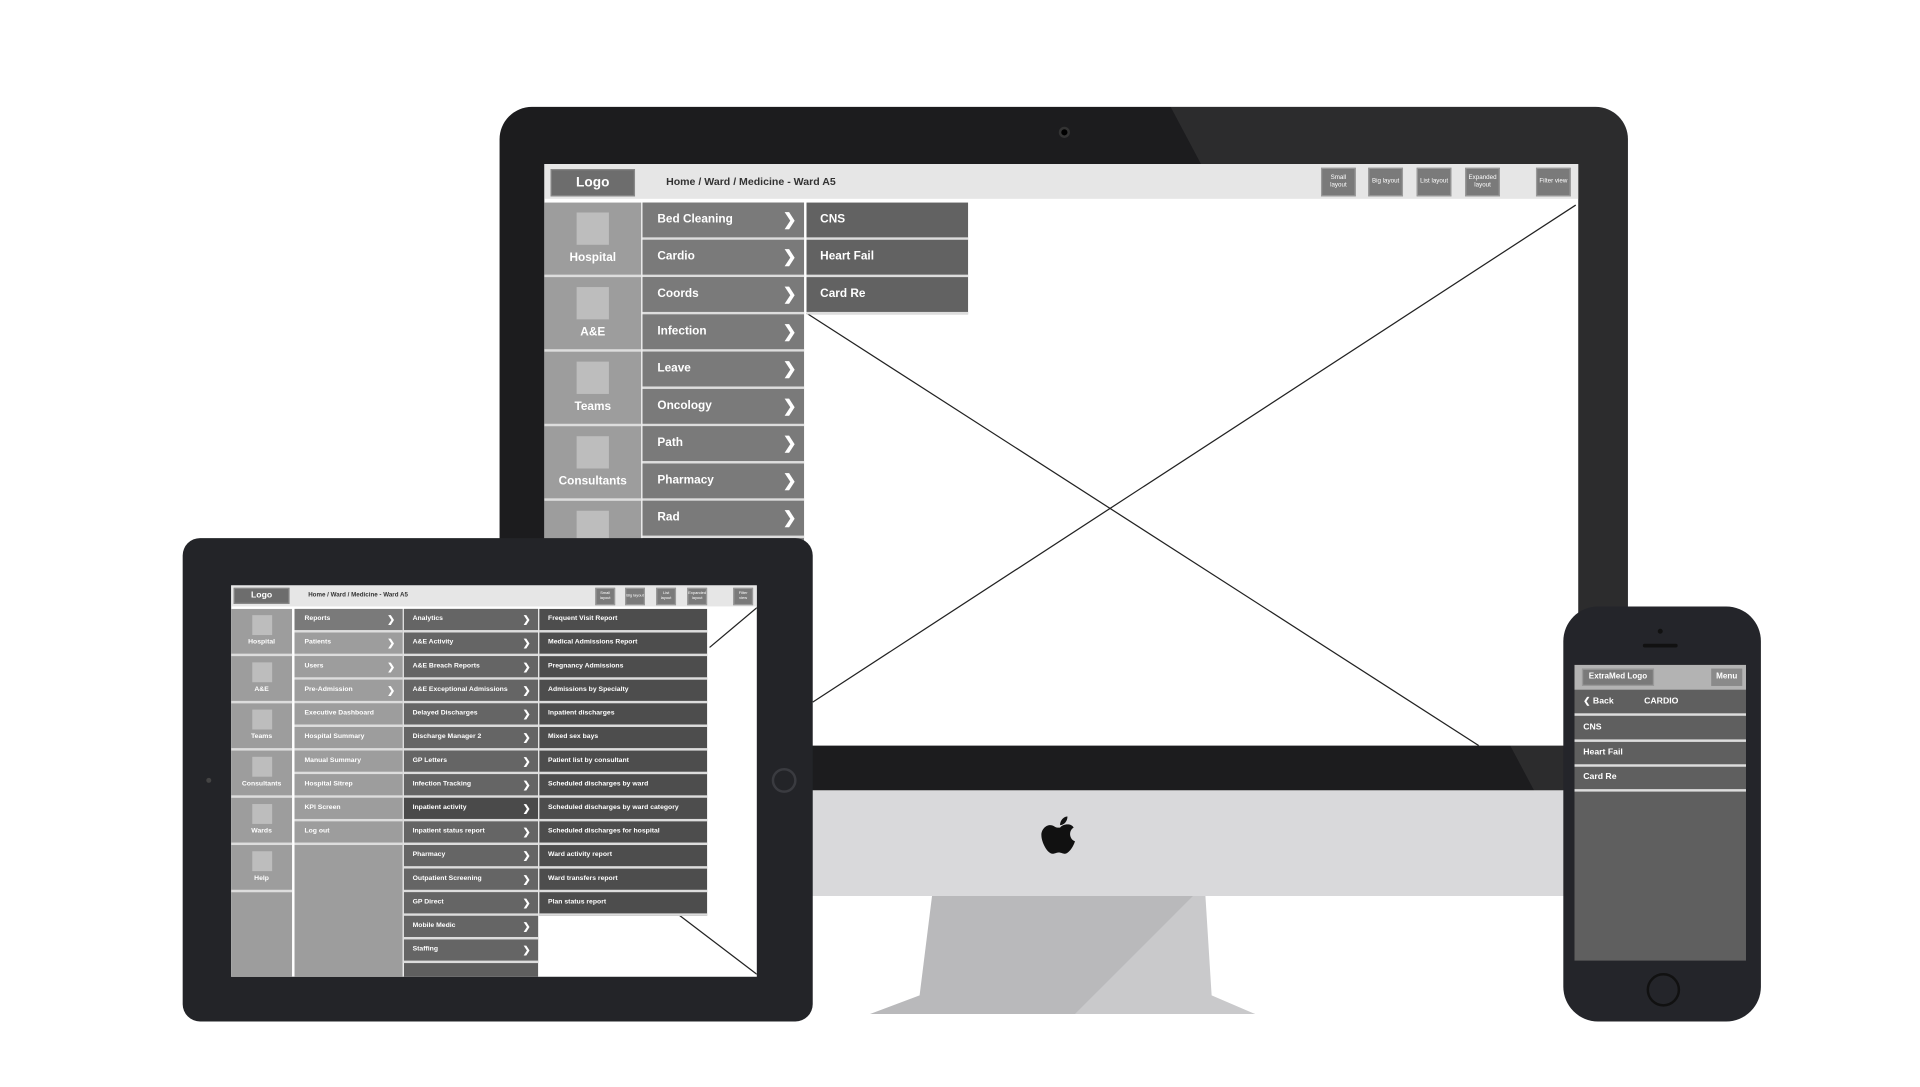  What do you see at coordinates (471, 668) in the screenshot?
I see `menu-item-a-e-breach-reports: A&E Breach Reports ❯` at bounding box center [471, 668].